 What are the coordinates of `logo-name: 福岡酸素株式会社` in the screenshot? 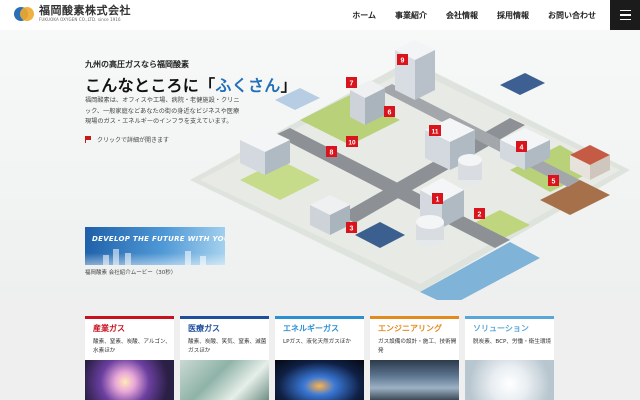 It's located at (85, 10).